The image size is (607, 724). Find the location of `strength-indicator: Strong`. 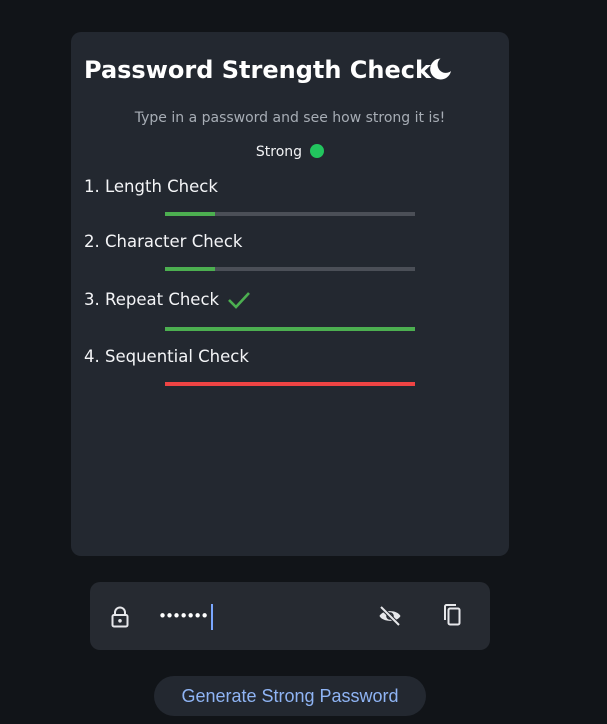

strength-indicator: Strong is located at coordinates (290, 152).